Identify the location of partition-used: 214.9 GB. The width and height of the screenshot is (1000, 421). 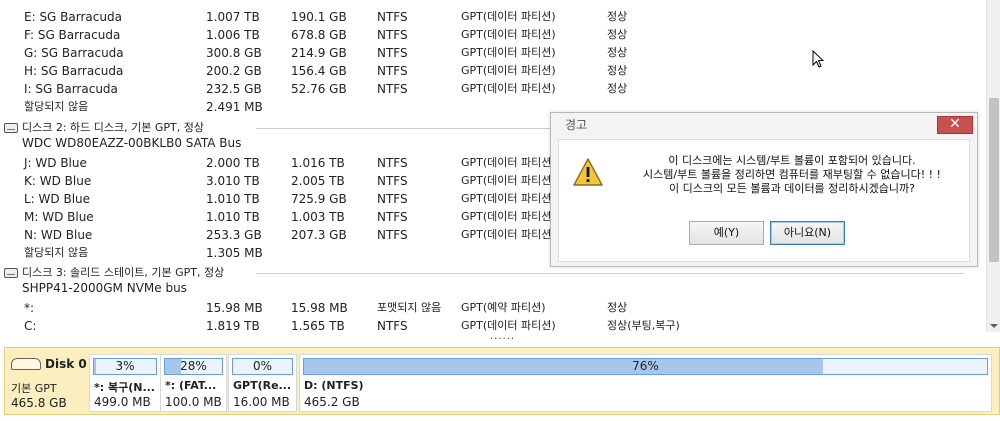
(319, 53).